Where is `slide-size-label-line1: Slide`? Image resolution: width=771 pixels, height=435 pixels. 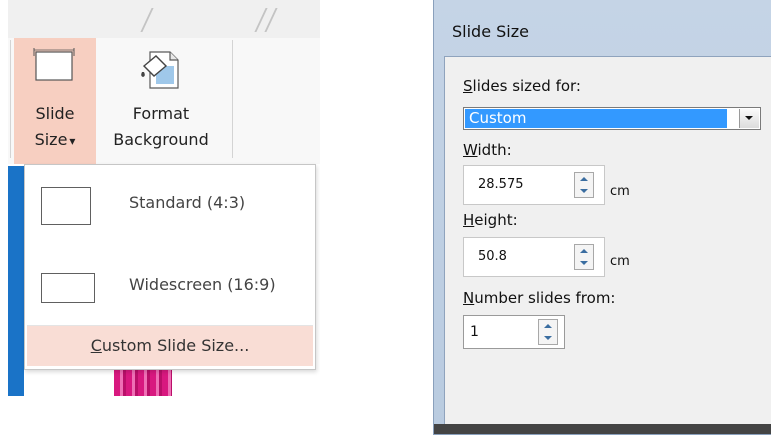 slide-size-label-line1: Slide is located at coordinates (55, 113).